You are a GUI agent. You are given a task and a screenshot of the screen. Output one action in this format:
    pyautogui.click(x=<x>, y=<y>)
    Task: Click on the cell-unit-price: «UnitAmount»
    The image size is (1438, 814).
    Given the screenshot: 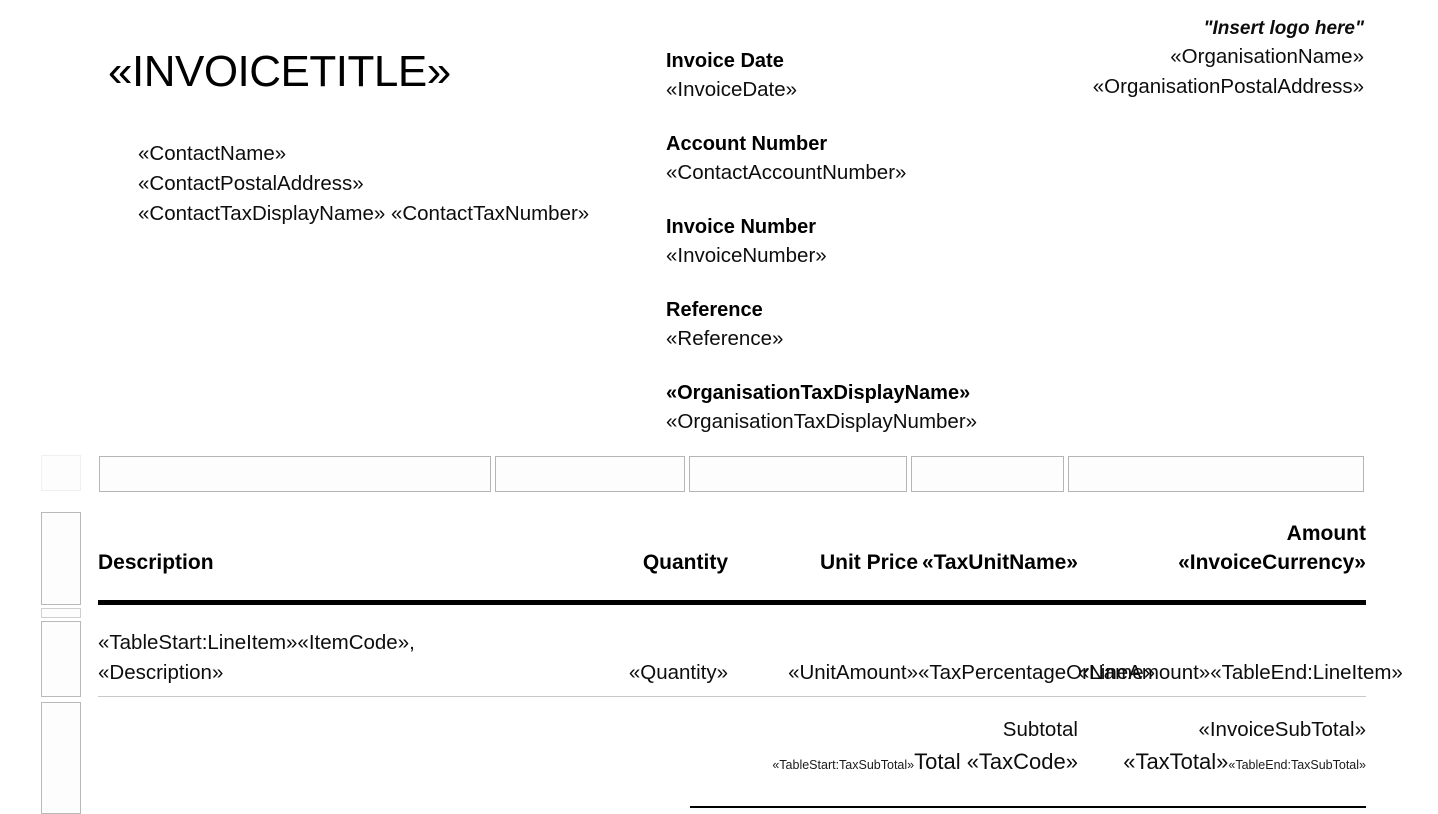 What is the action you would take?
    pyautogui.click(x=853, y=672)
    